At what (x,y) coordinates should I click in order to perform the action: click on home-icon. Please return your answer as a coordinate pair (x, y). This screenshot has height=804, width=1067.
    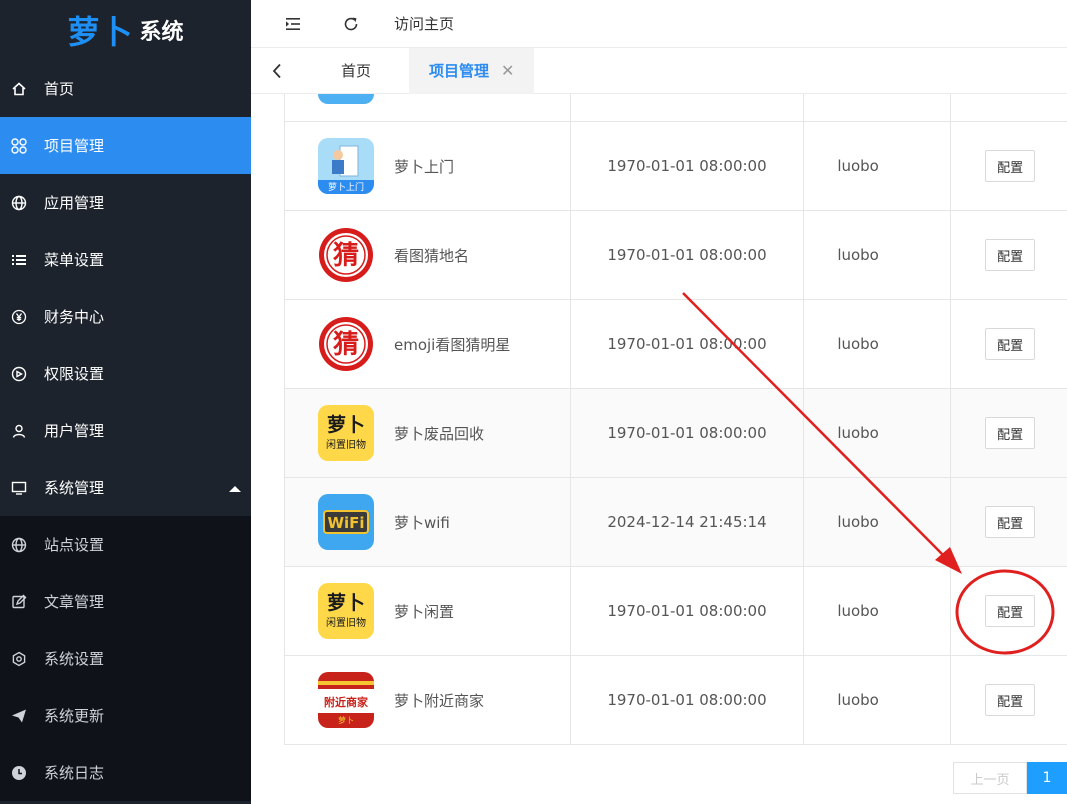
    Looking at the image, I should click on (19, 89).